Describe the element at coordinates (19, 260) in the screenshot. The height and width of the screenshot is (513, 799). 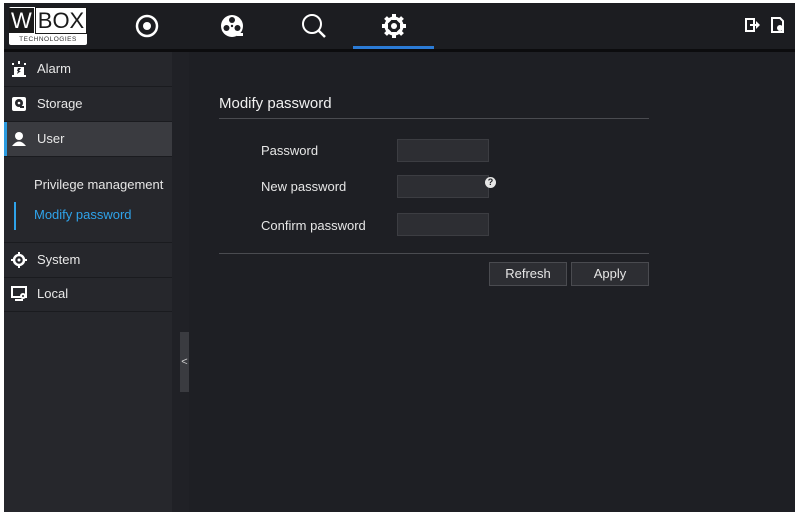
I see `system-gear-icon` at that location.